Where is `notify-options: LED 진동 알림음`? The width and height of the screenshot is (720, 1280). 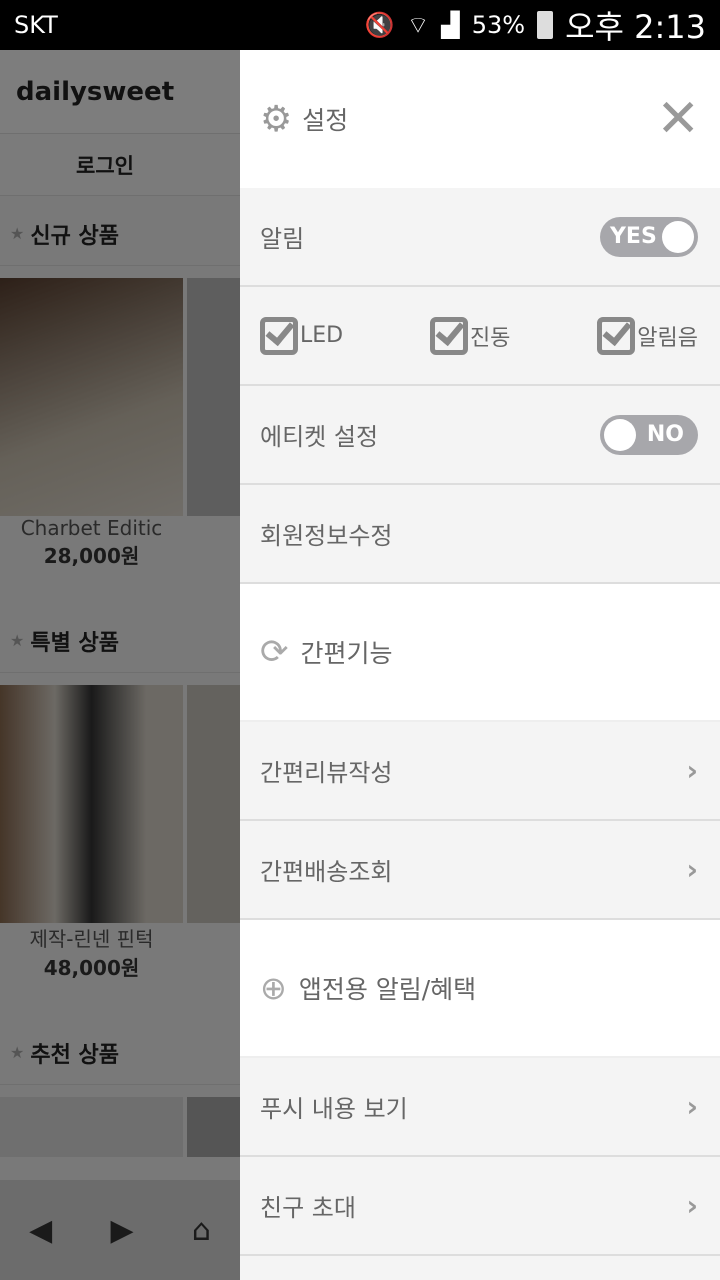
notify-options: LED 진동 알림음 is located at coordinates (480, 336).